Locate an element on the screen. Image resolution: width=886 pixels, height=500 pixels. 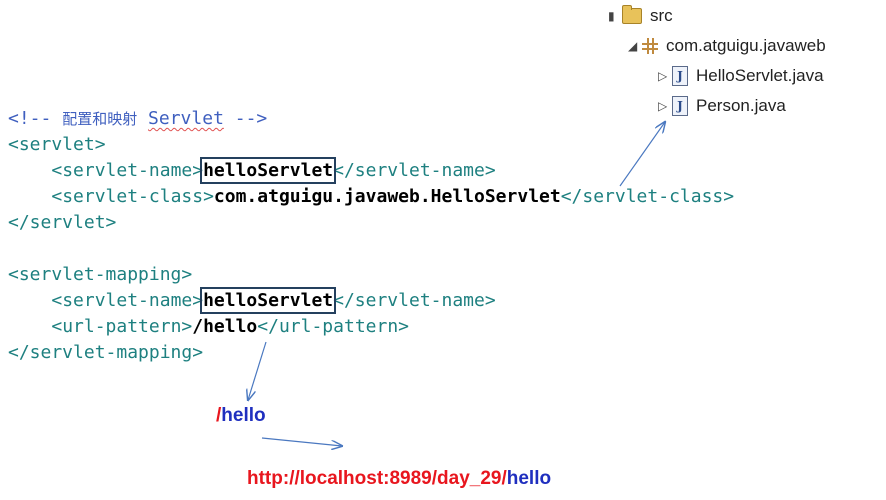
request-url: http://localhost:8989/day_29/hello is located at coordinates (399, 479).